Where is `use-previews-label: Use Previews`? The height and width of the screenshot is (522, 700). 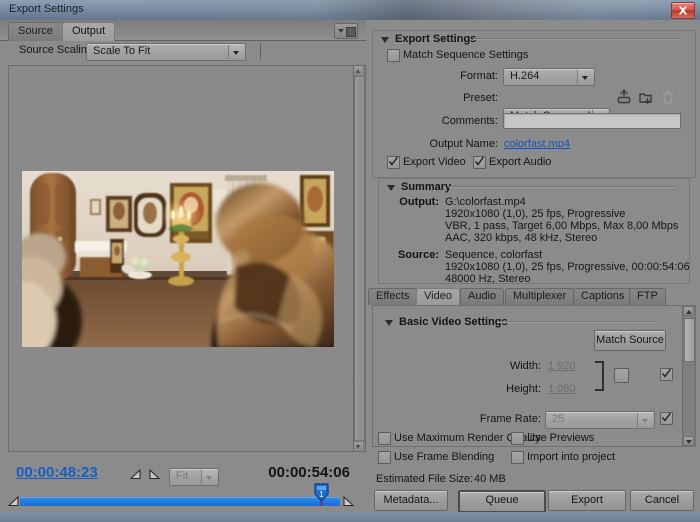 use-previews-label: Use Previews is located at coordinates (561, 438).